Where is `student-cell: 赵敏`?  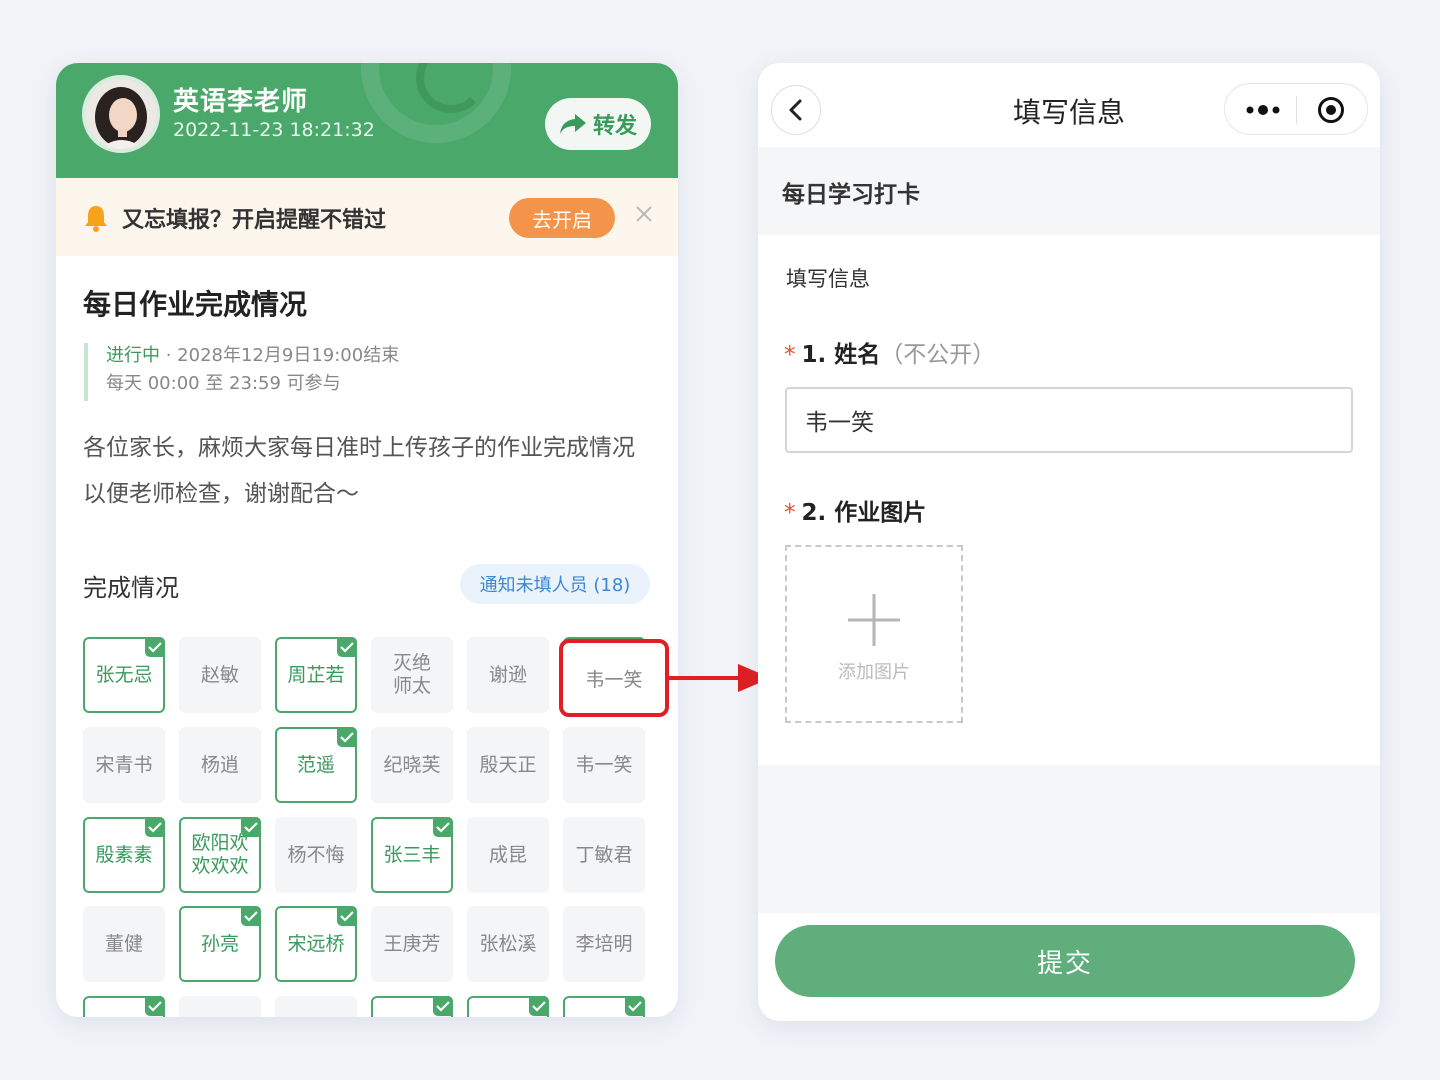
student-cell: 赵敏 is located at coordinates (220, 675).